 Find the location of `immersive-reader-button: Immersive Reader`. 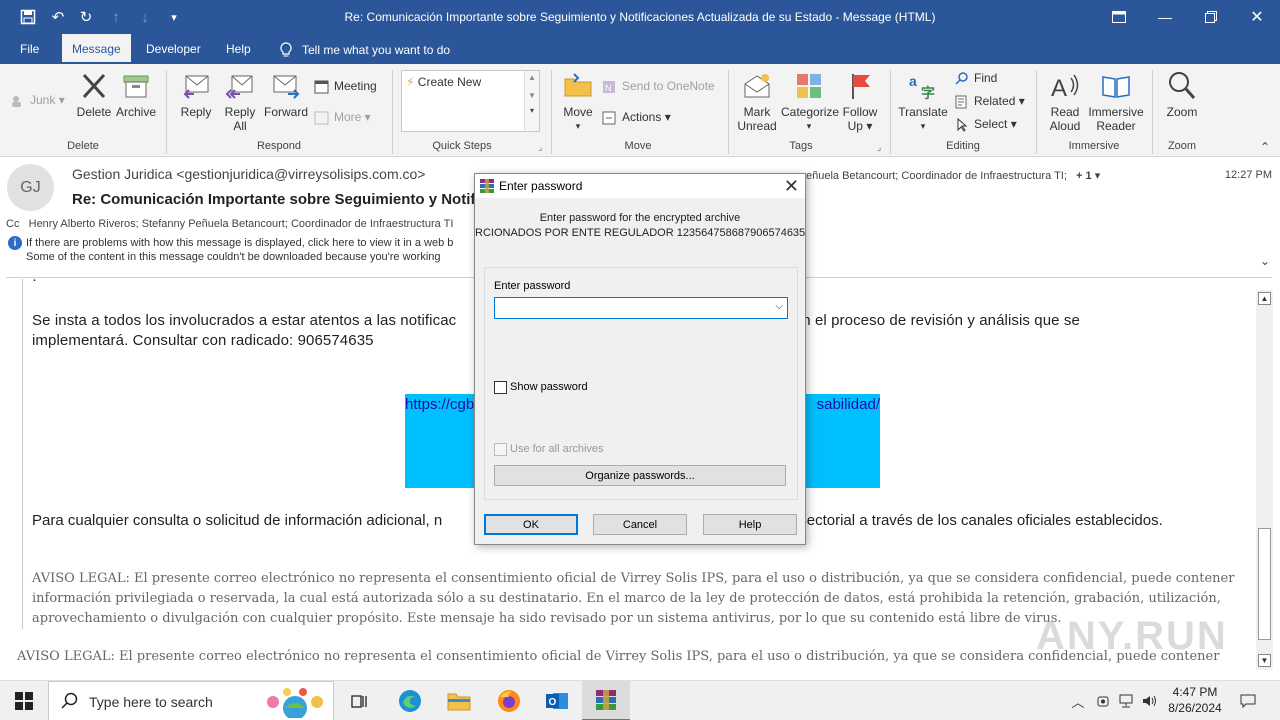

immersive-reader-button: Immersive Reader is located at coordinates (1116, 101).